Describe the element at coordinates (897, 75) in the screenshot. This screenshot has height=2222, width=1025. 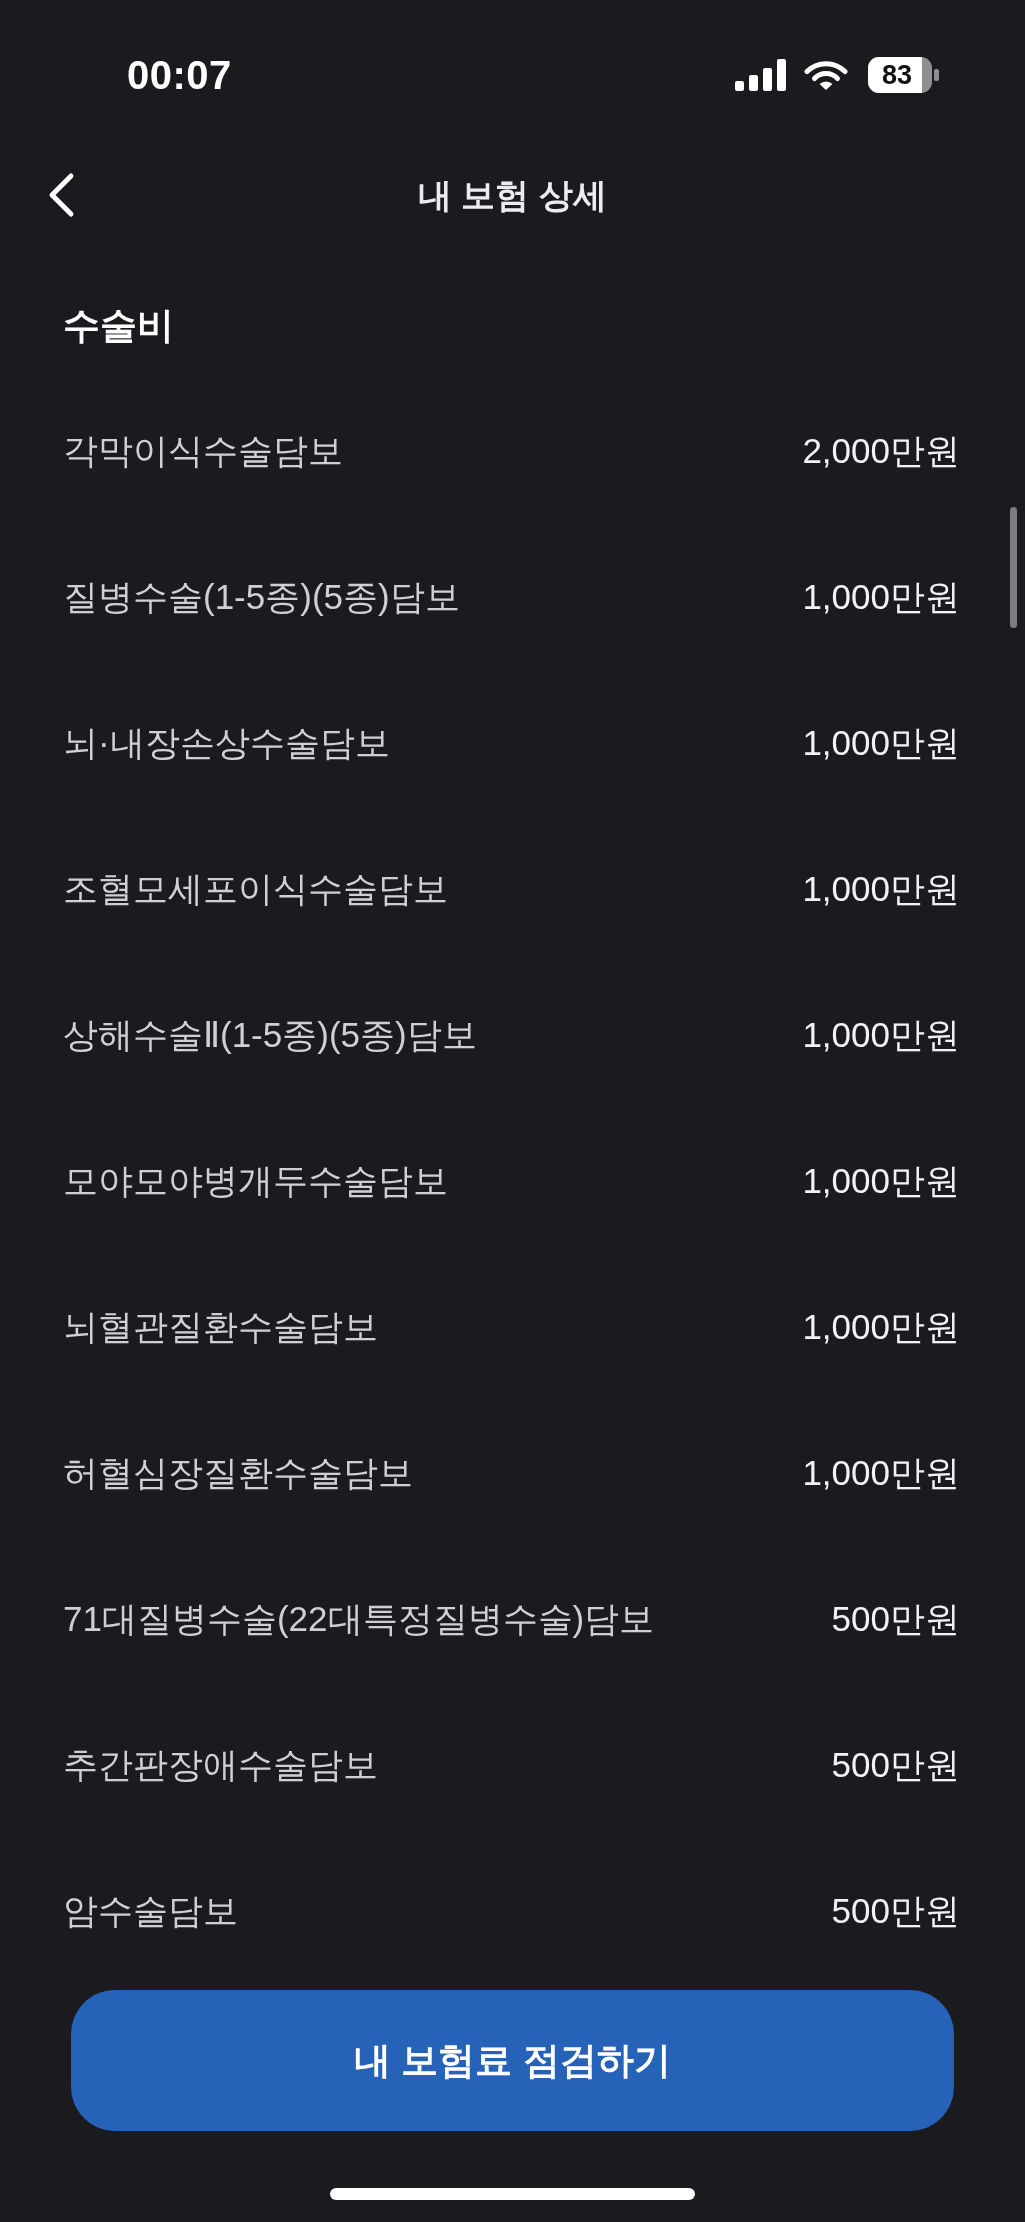
I see `battery-percentage: 83` at that location.